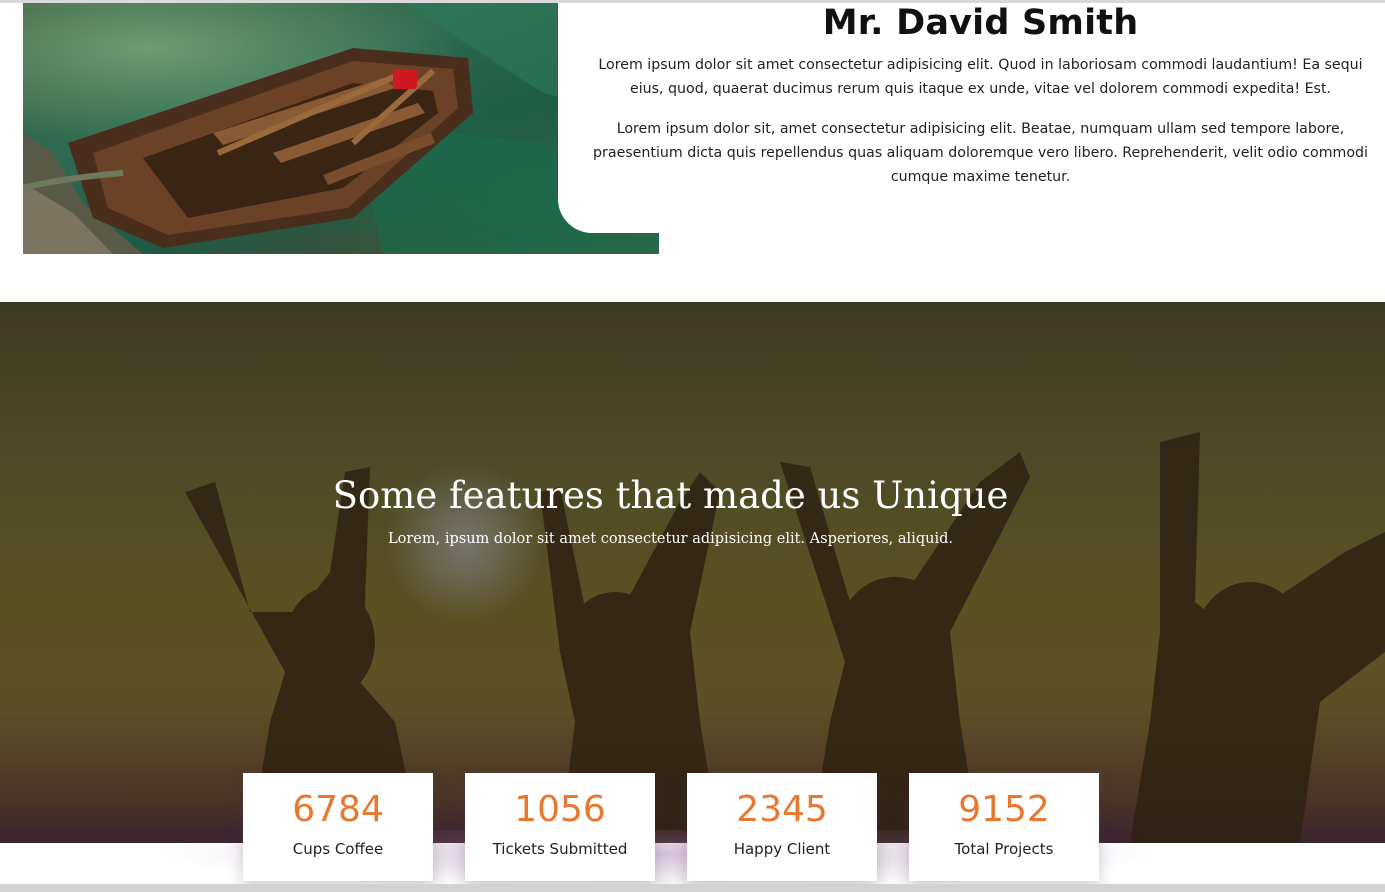 The width and height of the screenshot is (1385, 892). I want to click on horizontal-scrollbar, so click(692, 888).